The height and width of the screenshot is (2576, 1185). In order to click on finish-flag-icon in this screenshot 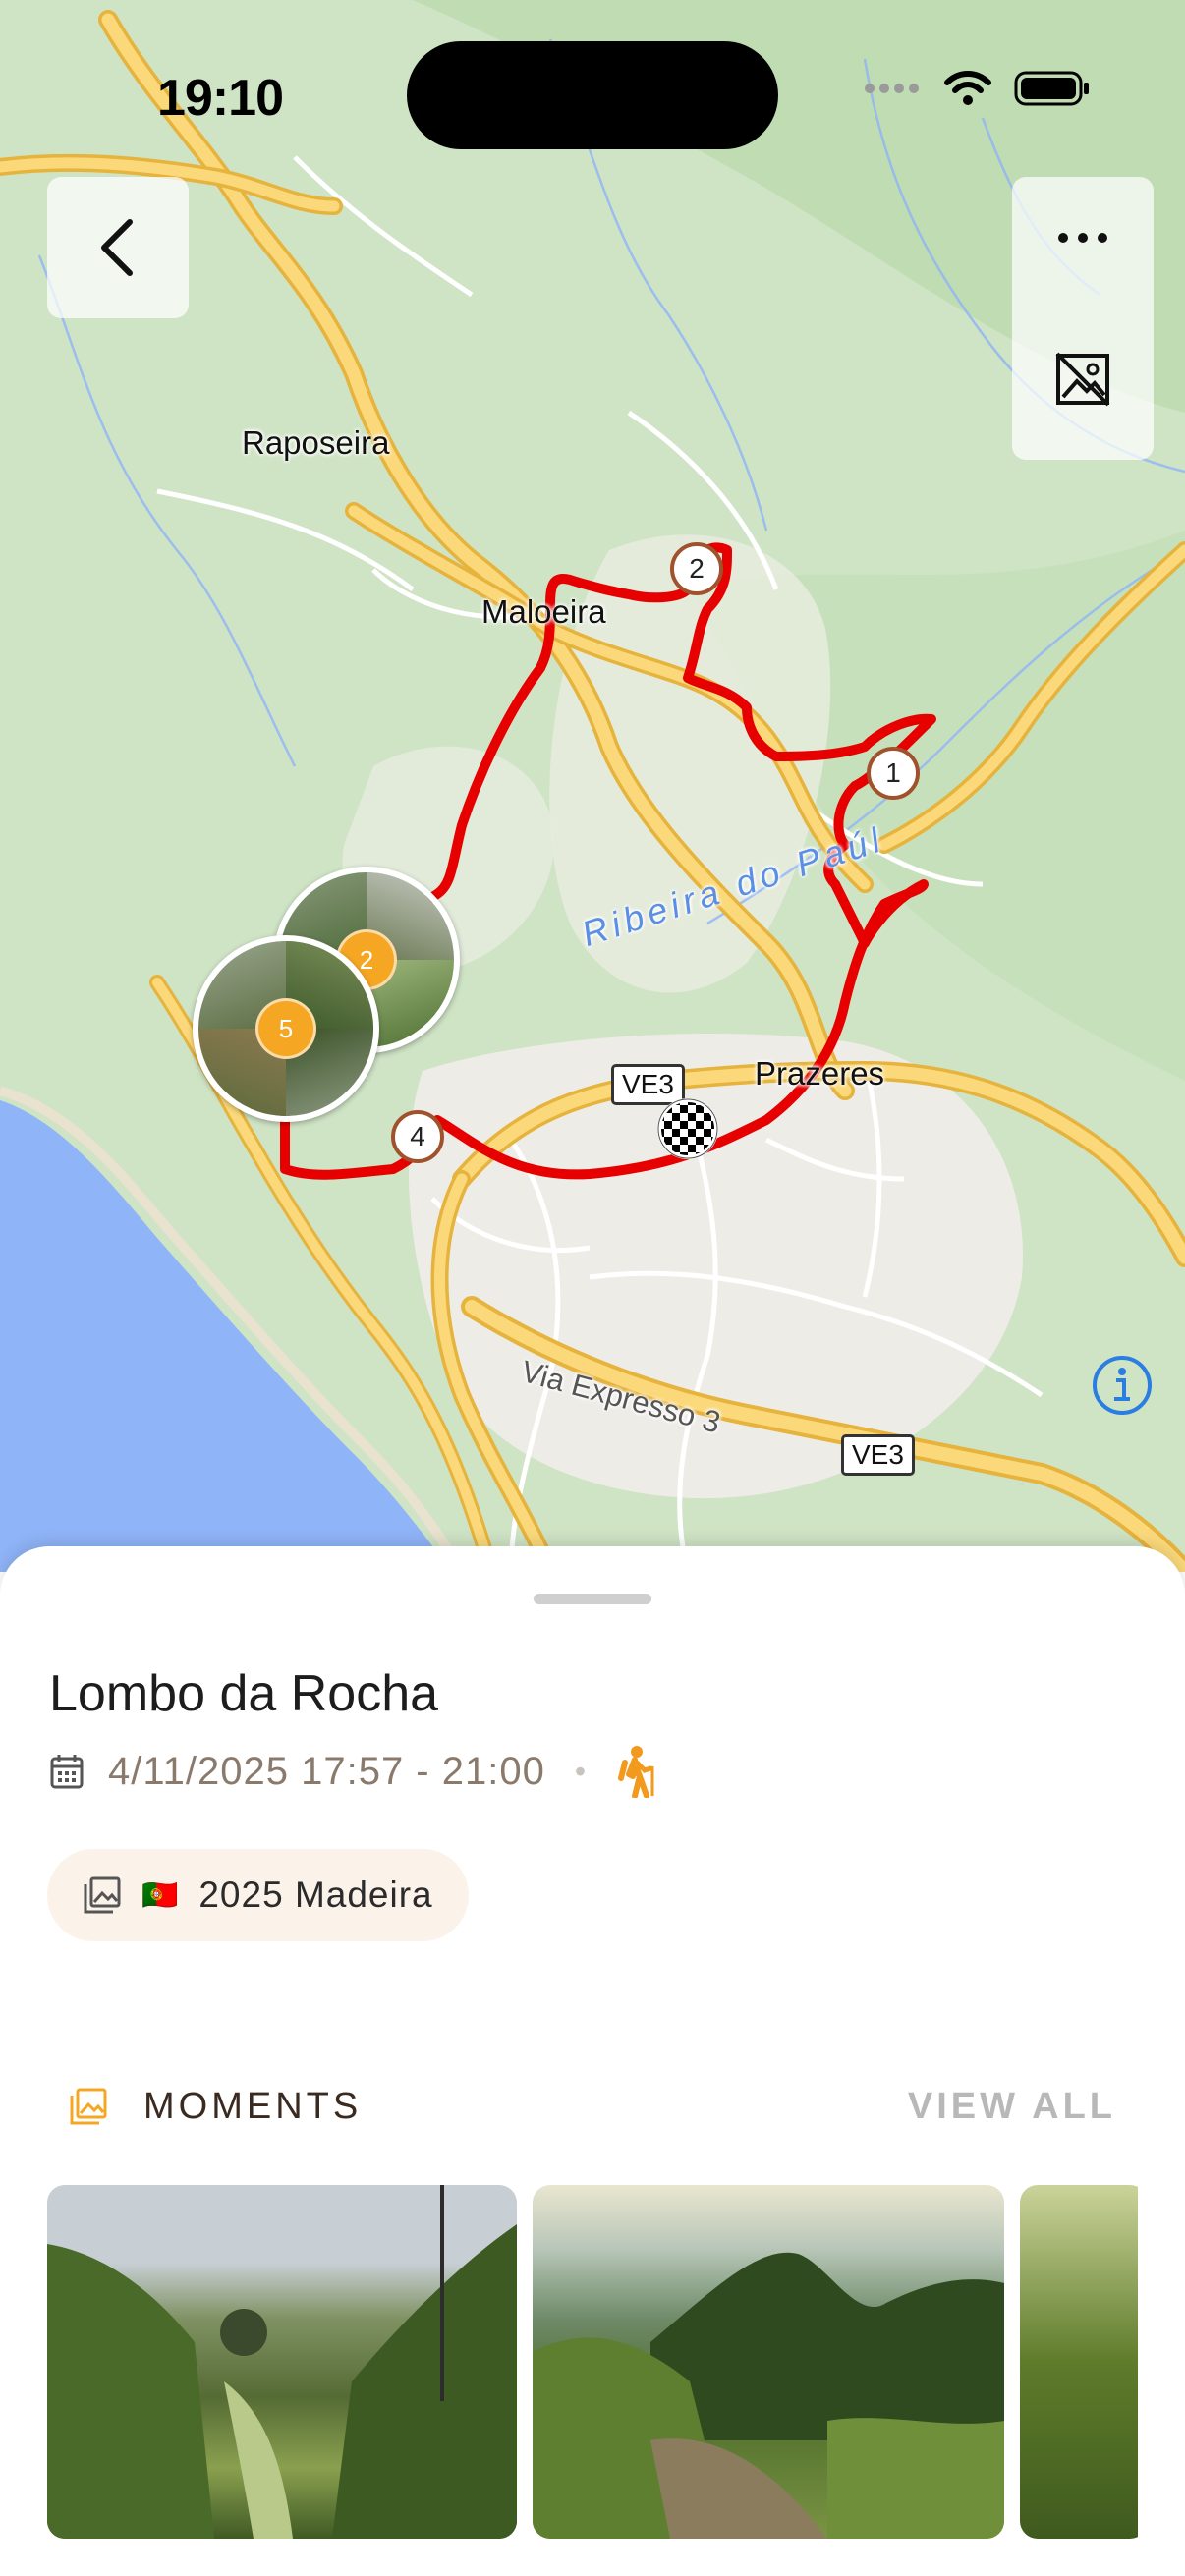, I will do `click(688, 1128)`.